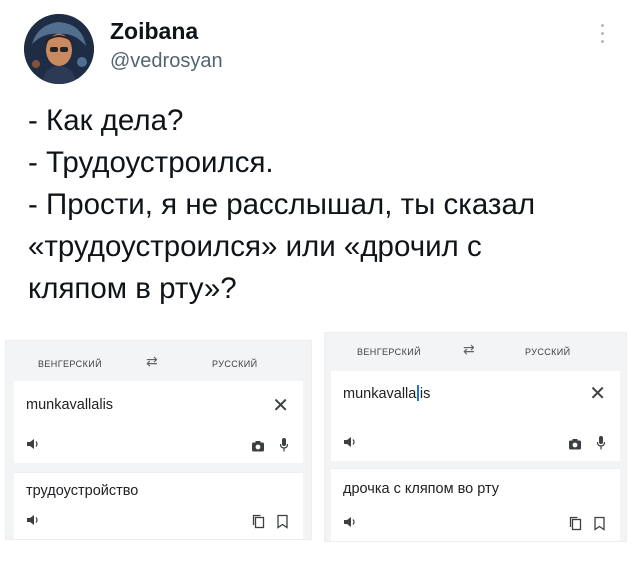  What do you see at coordinates (82, 491) in the screenshot?
I see `translation-text: трудоустройство` at bounding box center [82, 491].